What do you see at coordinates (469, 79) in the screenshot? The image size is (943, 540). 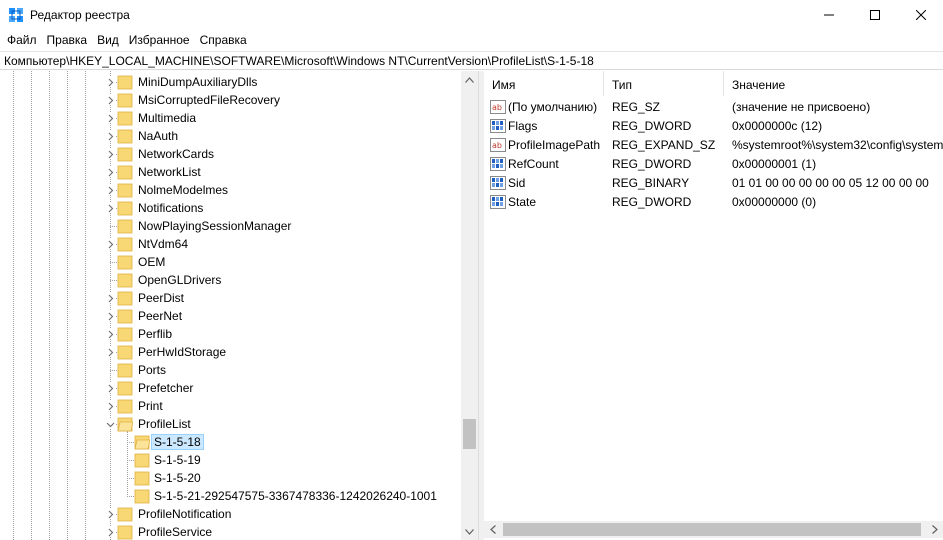 I see `scroll-up-button` at bounding box center [469, 79].